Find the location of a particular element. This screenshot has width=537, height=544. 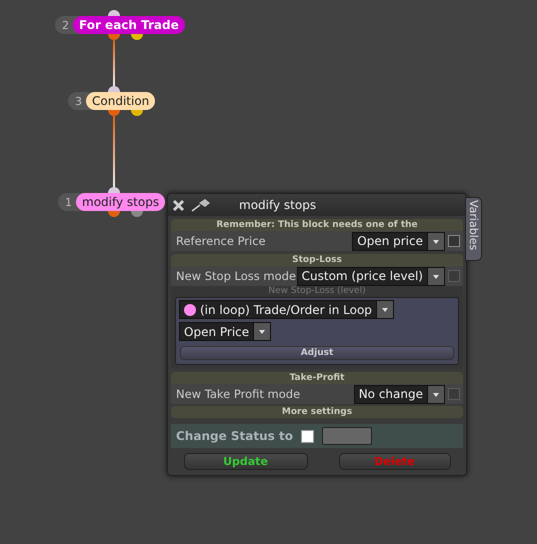

dropdown-value: (in loop) Trade/Order in Loop is located at coordinates (286, 309).